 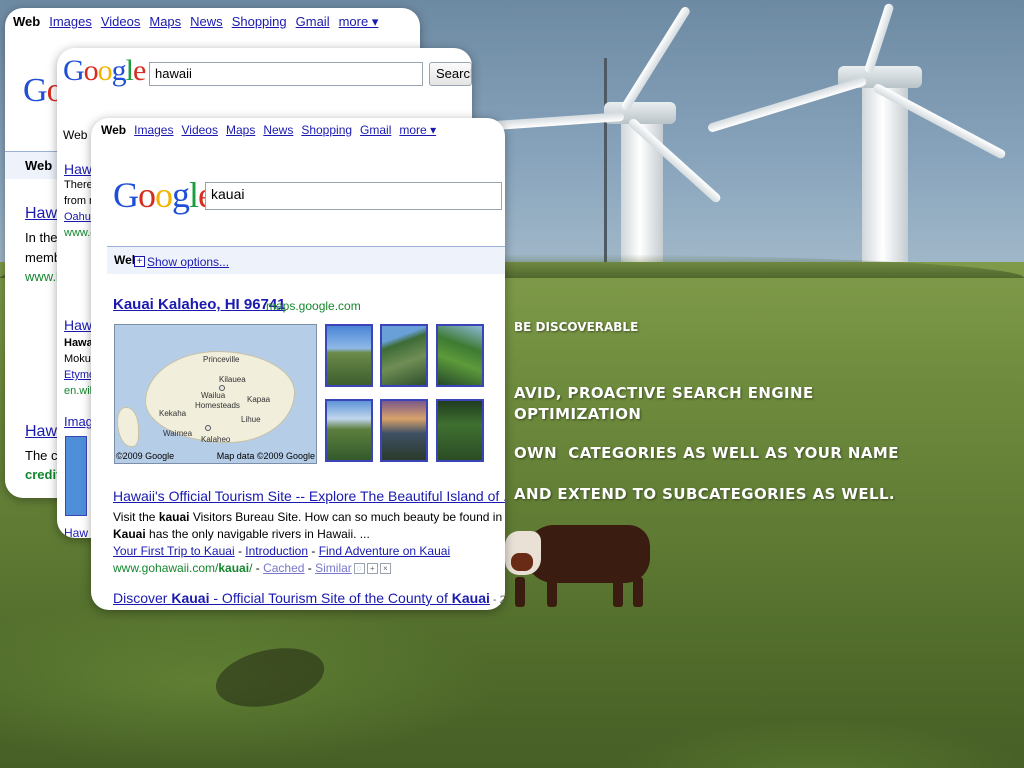 I want to click on map-town-label: Lihue, so click(x=251, y=419).